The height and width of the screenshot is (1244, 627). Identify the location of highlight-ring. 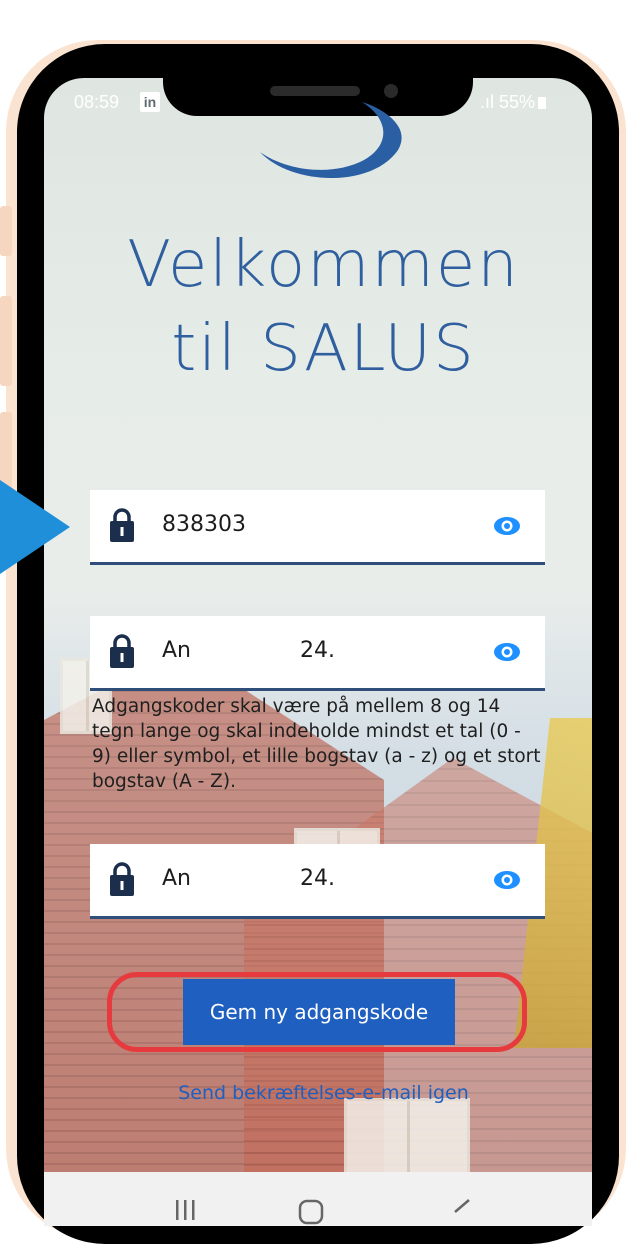
(317, 1012).